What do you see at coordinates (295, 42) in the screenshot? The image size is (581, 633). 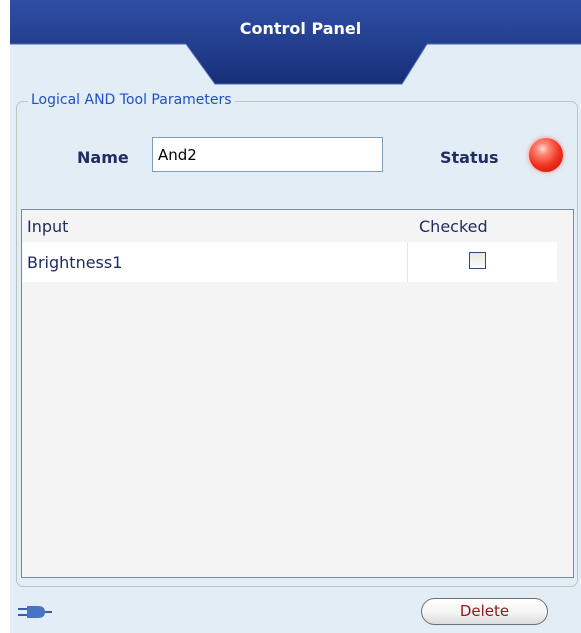 I see `header-banner` at bounding box center [295, 42].